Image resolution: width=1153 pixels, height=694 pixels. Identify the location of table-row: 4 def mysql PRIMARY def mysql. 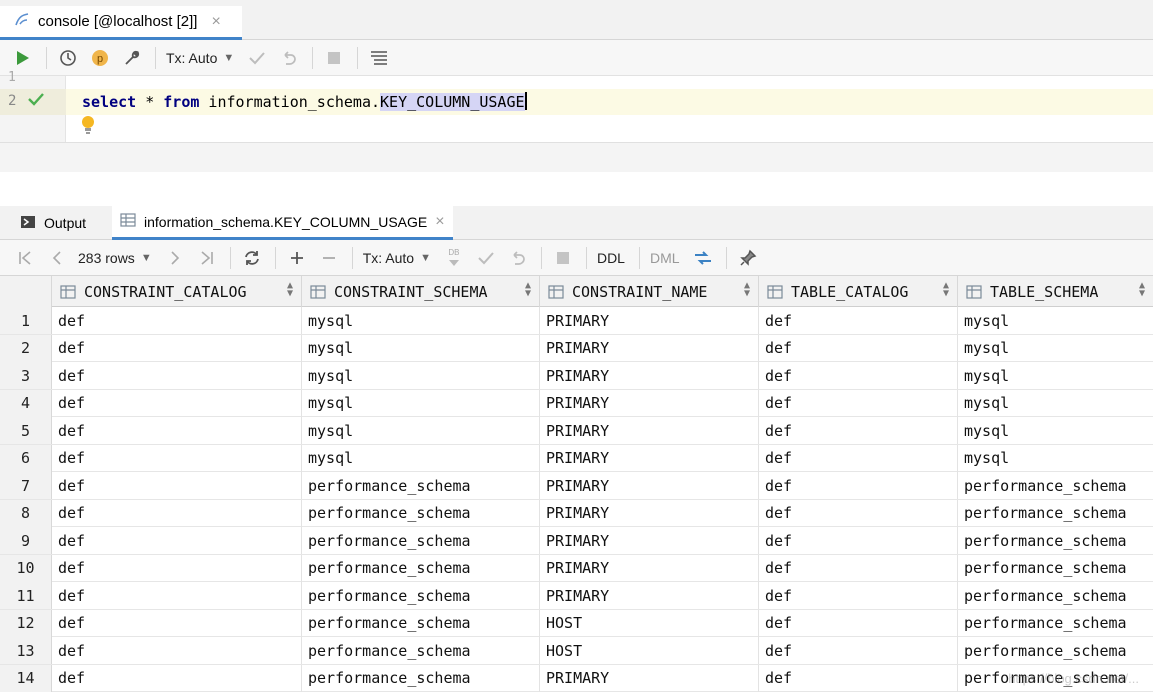
(576, 403).